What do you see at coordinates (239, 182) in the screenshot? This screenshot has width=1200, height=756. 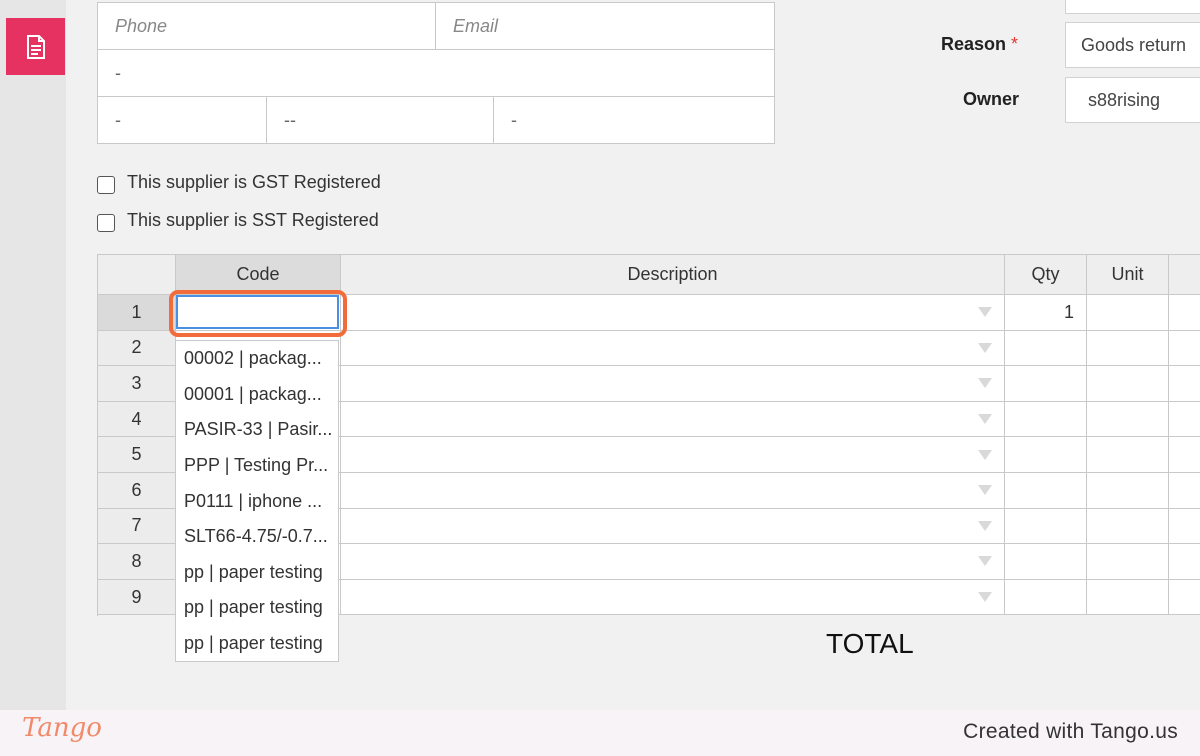 I see `gst-checkbox-row: This supplier is GST Registered` at bounding box center [239, 182].